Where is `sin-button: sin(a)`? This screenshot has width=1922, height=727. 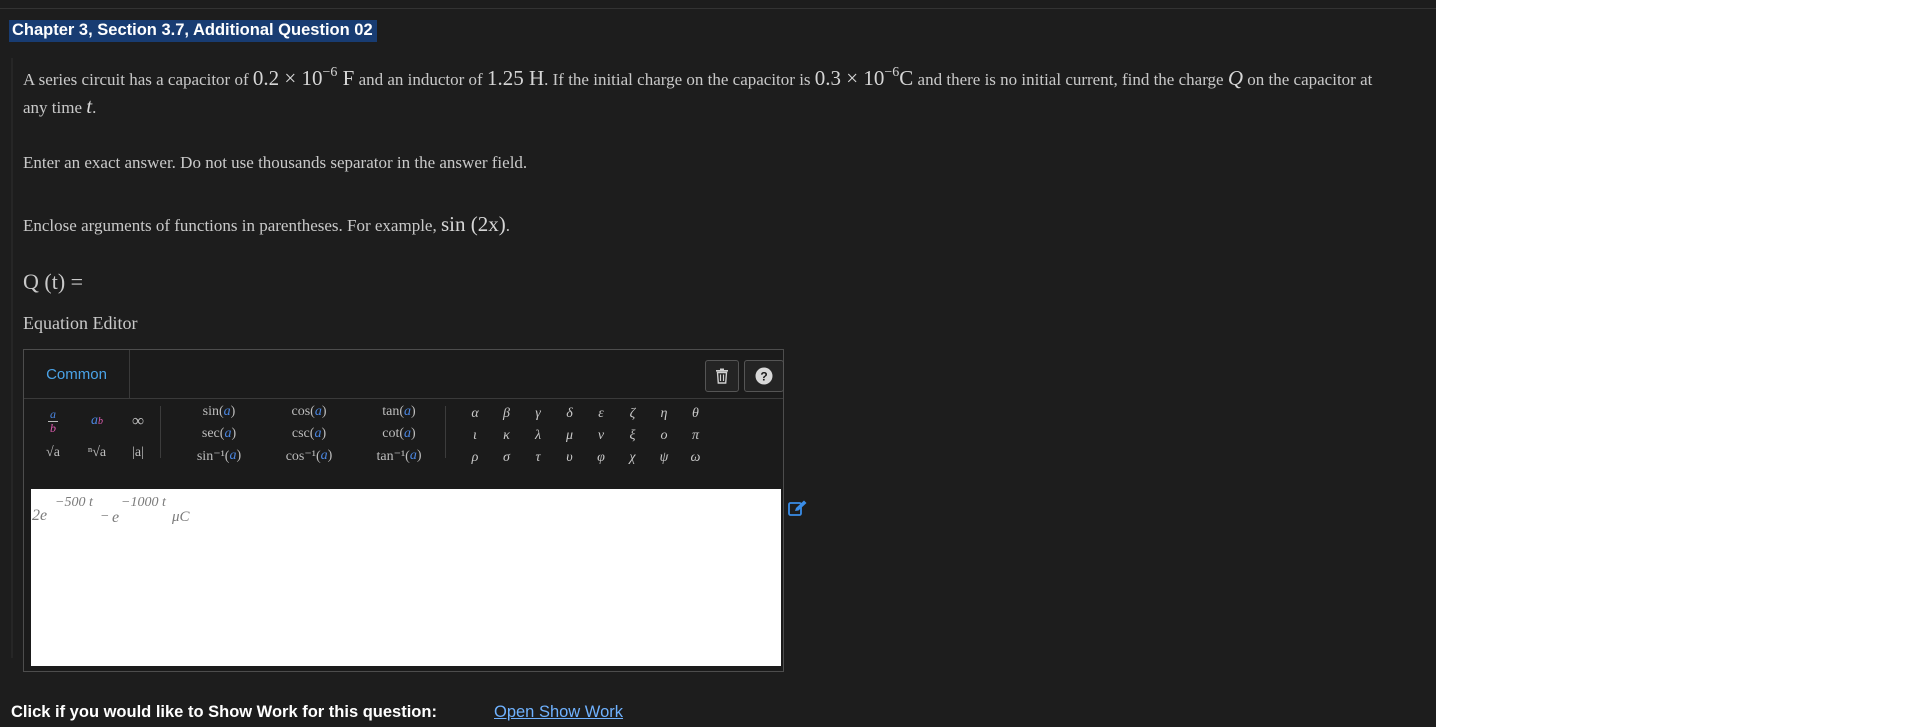 sin-button: sin(a) is located at coordinates (219, 412).